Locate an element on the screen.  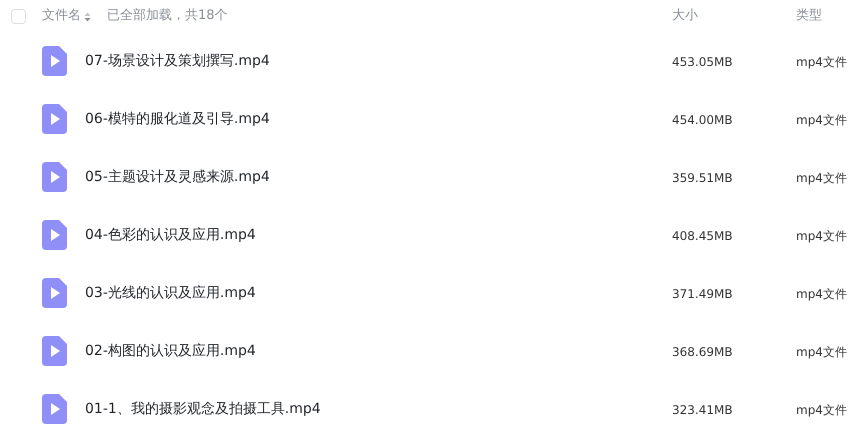
file-size: 408.45MB is located at coordinates (702, 236).